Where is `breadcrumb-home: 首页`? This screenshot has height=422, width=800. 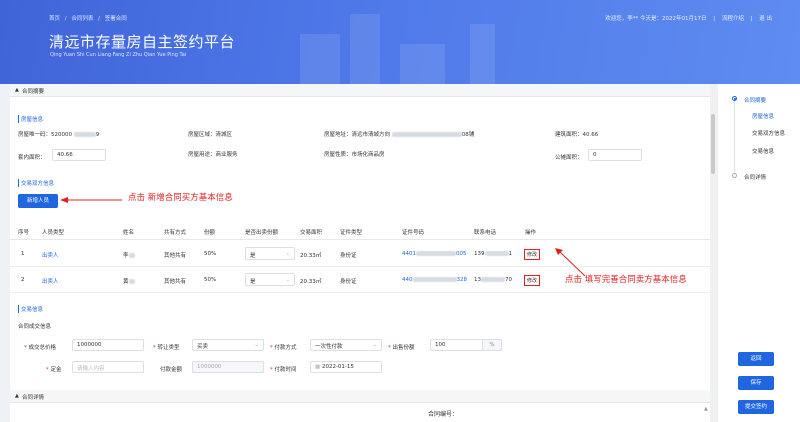 breadcrumb-home: 首页 is located at coordinates (54, 19).